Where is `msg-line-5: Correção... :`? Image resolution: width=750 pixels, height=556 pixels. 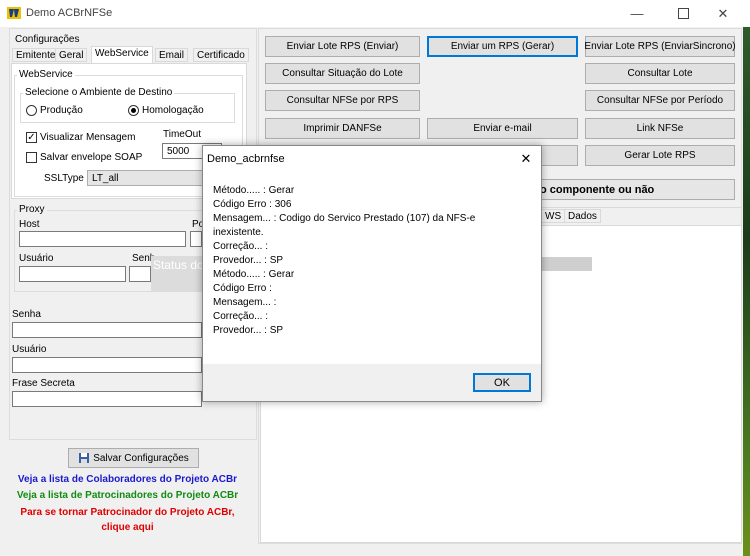 msg-line-5: Correção... : is located at coordinates (241, 246).